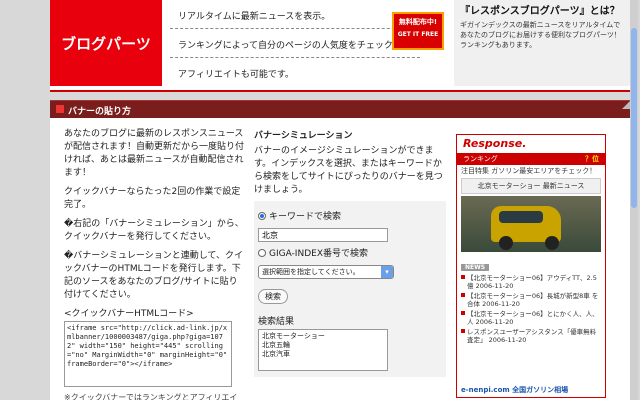 Image resolution: width=640 pixels, height=400 pixels. What do you see at coordinates (305, 217) in the screenshot?
I see `keyword-radio-label: キーワードで検索` at bounding box center [305, 217].